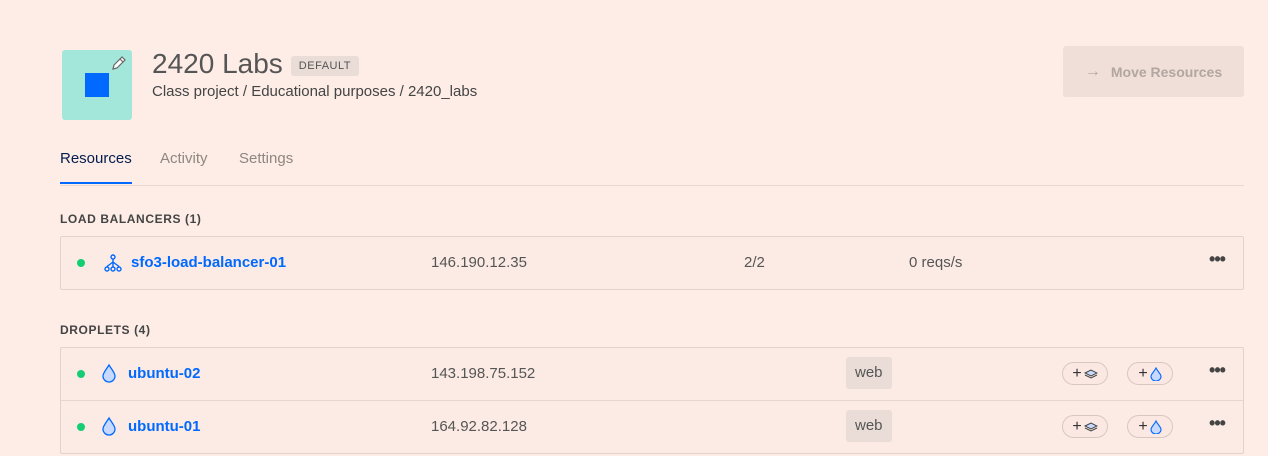  I want to click on droplet-name-link: ubuntu-01, so click(164, 426).